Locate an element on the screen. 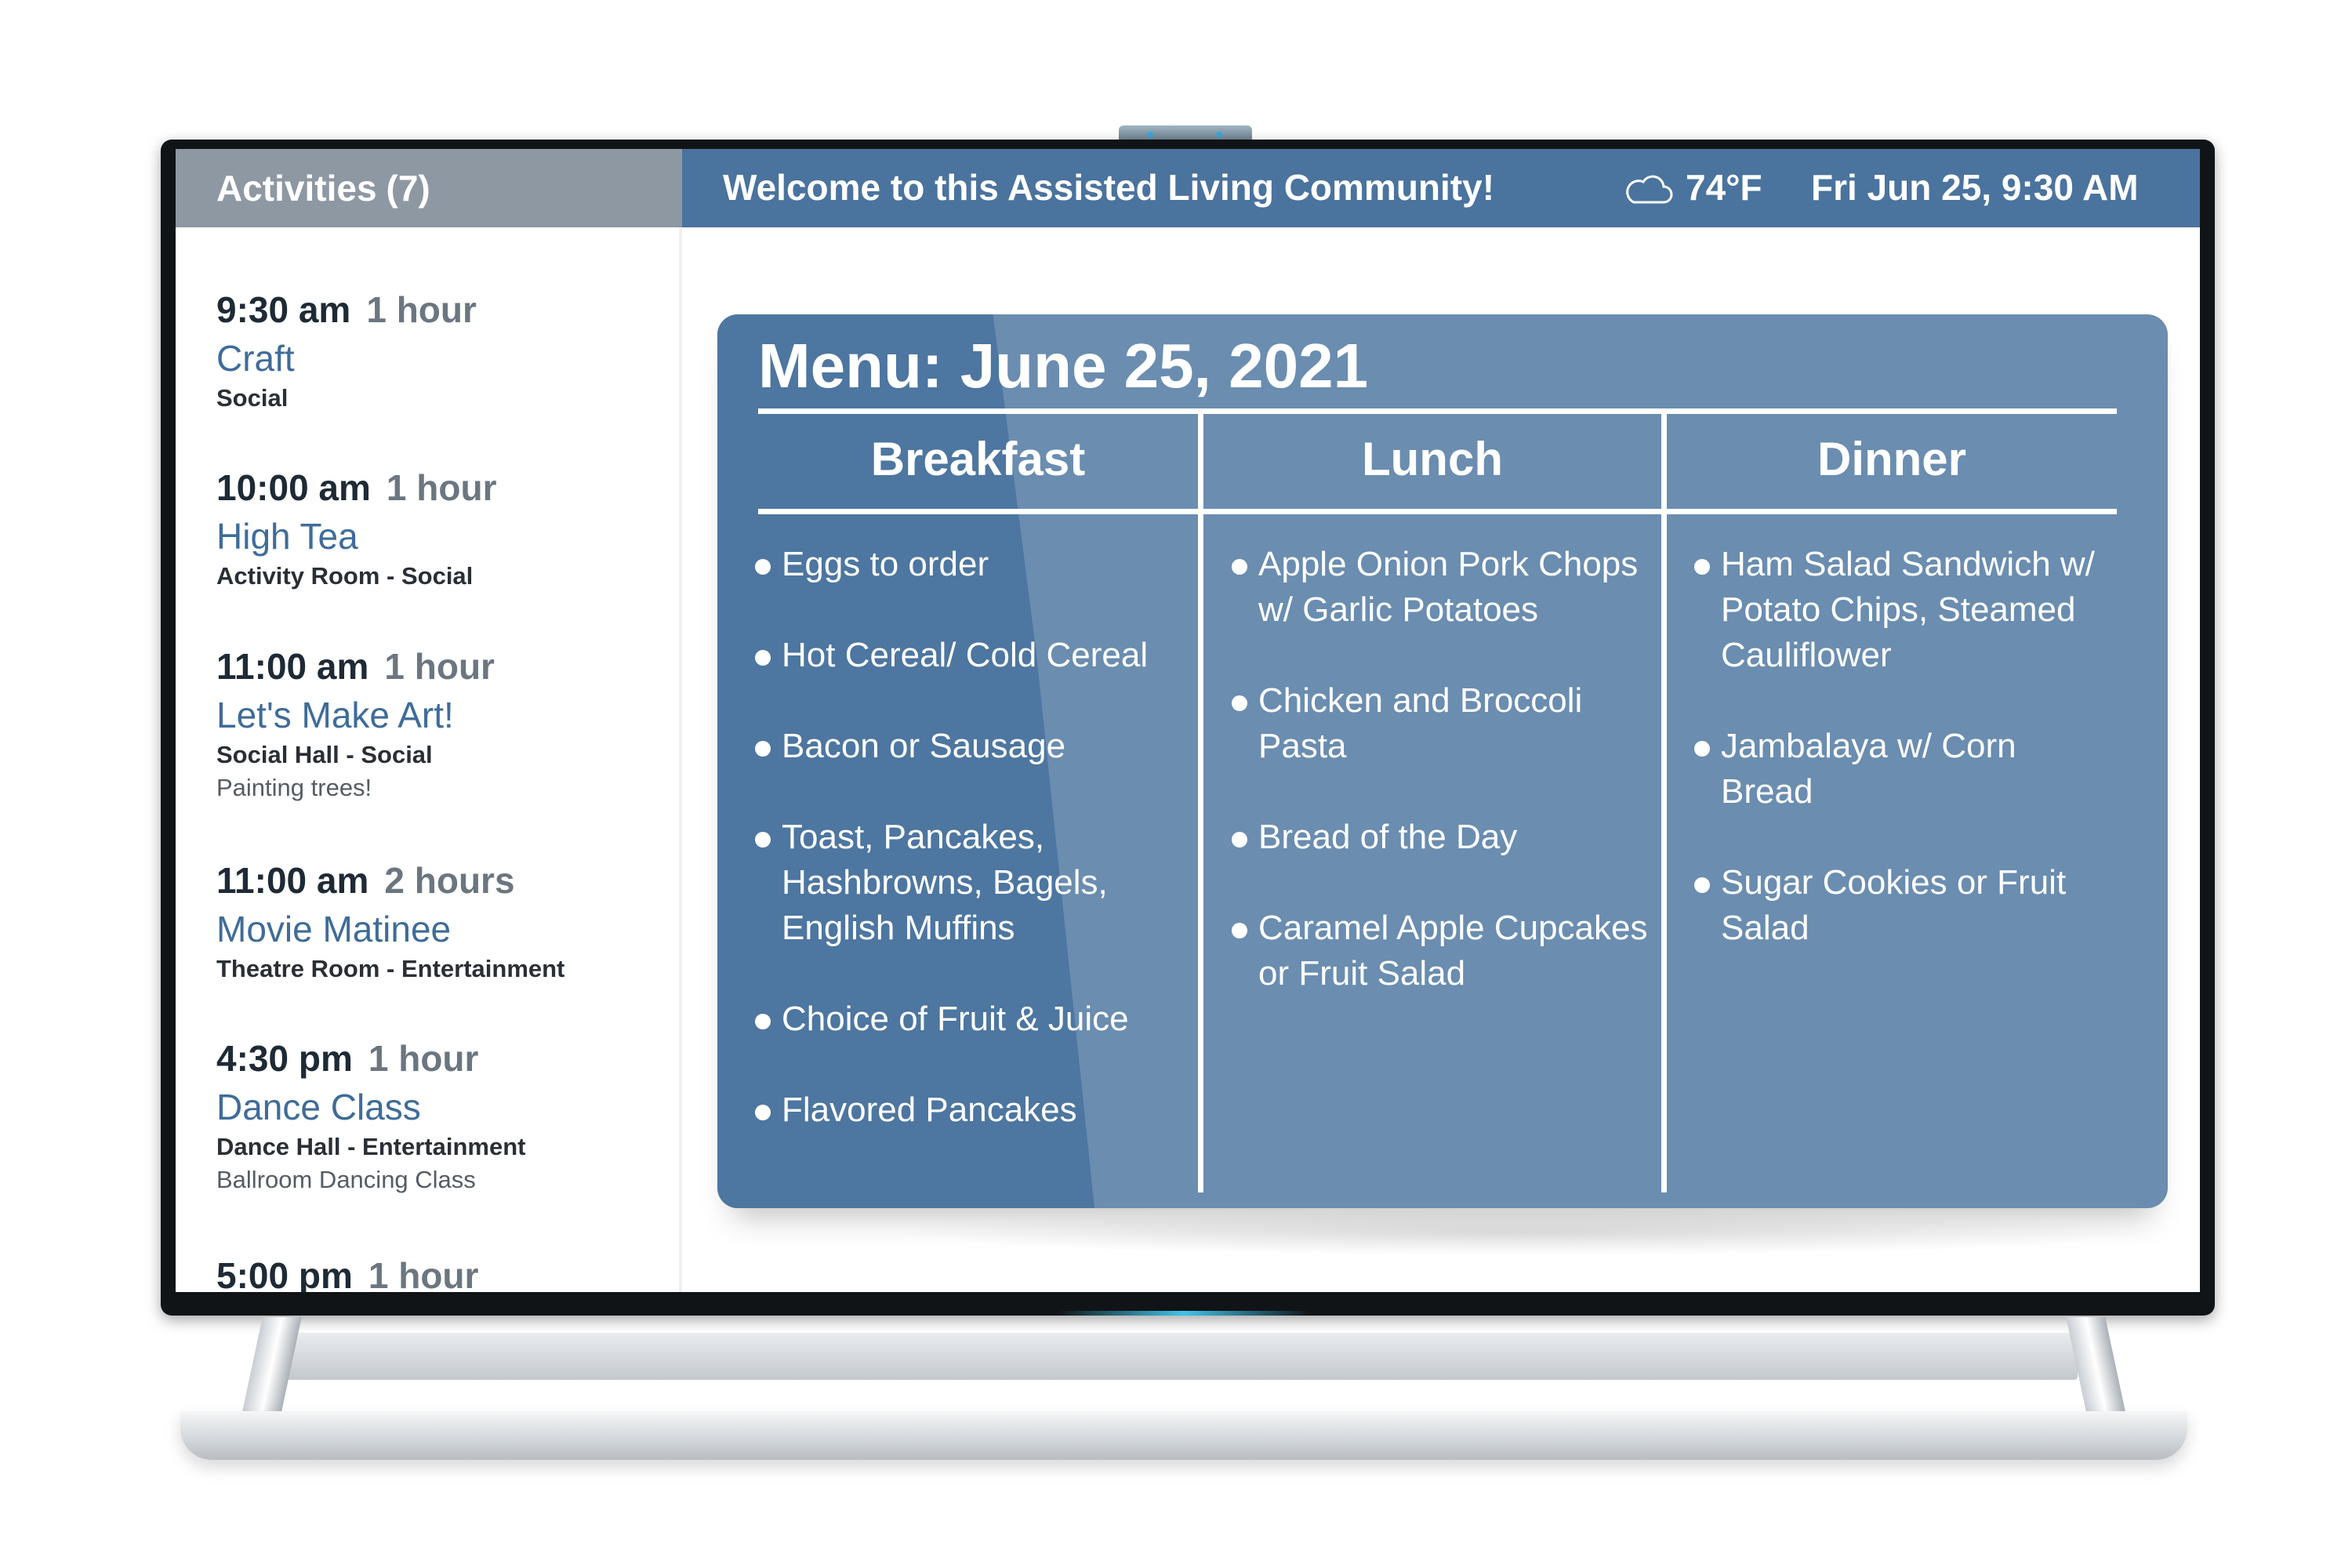 Image resolution: width=2352 pixels, height=1568 pixels. activities-title: Activities is located at coordinates (296, 188).